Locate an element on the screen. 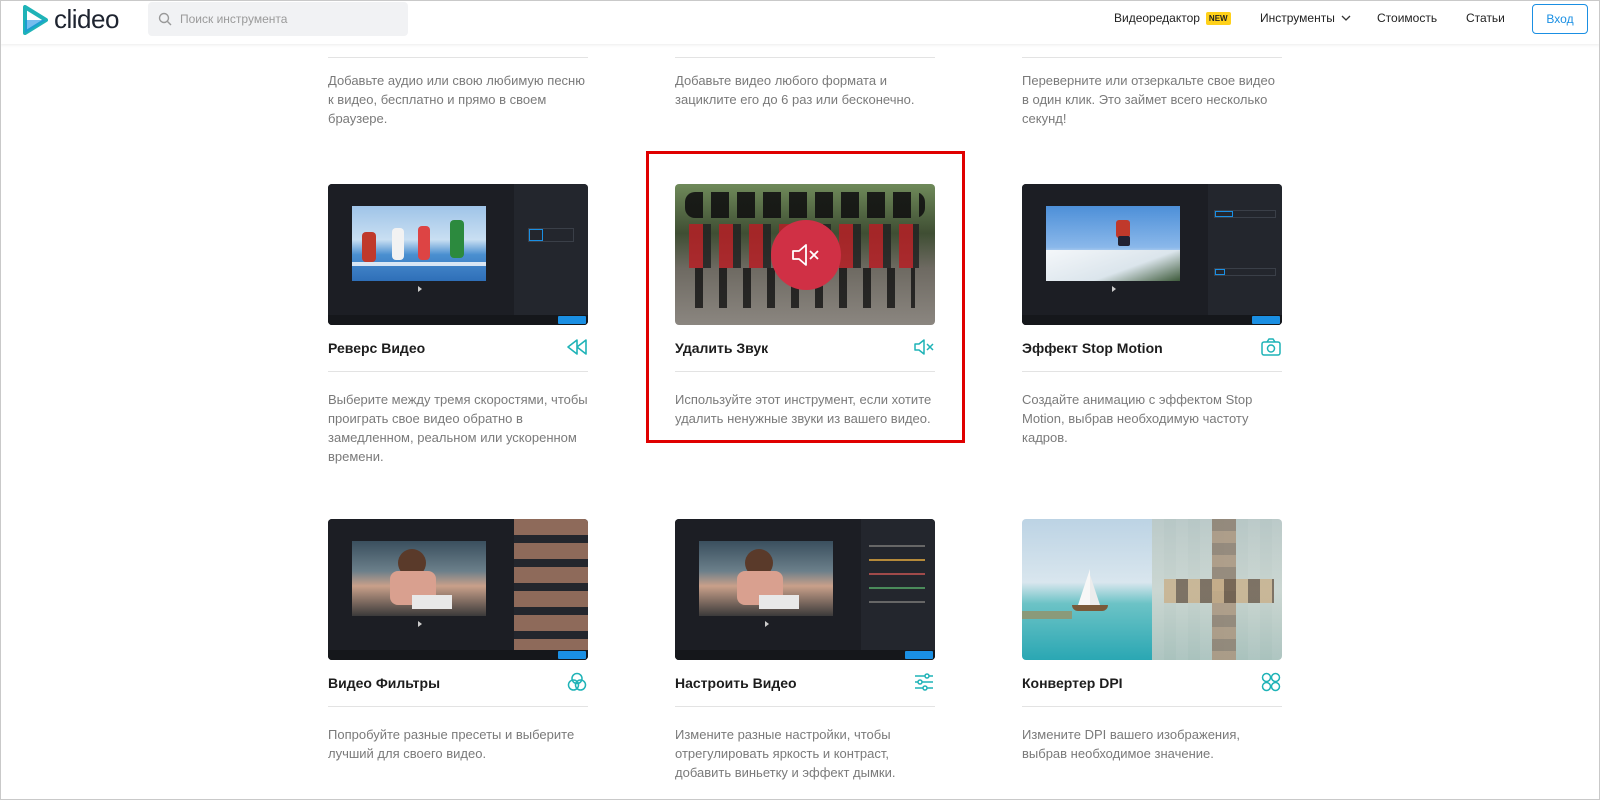  highlight-box is located at coordinates (805, 297).